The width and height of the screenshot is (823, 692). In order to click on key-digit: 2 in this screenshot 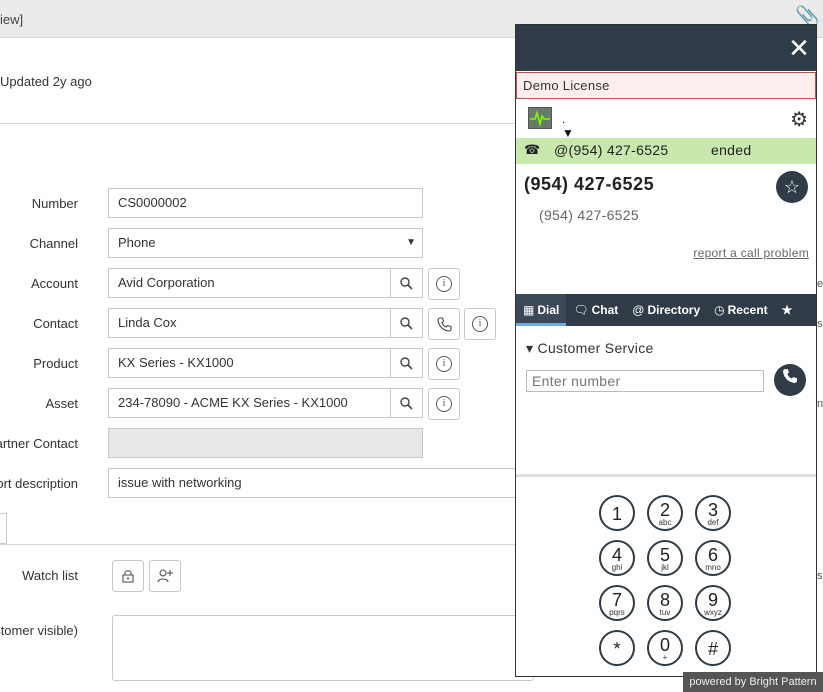, I will do `click(664, 510)`.